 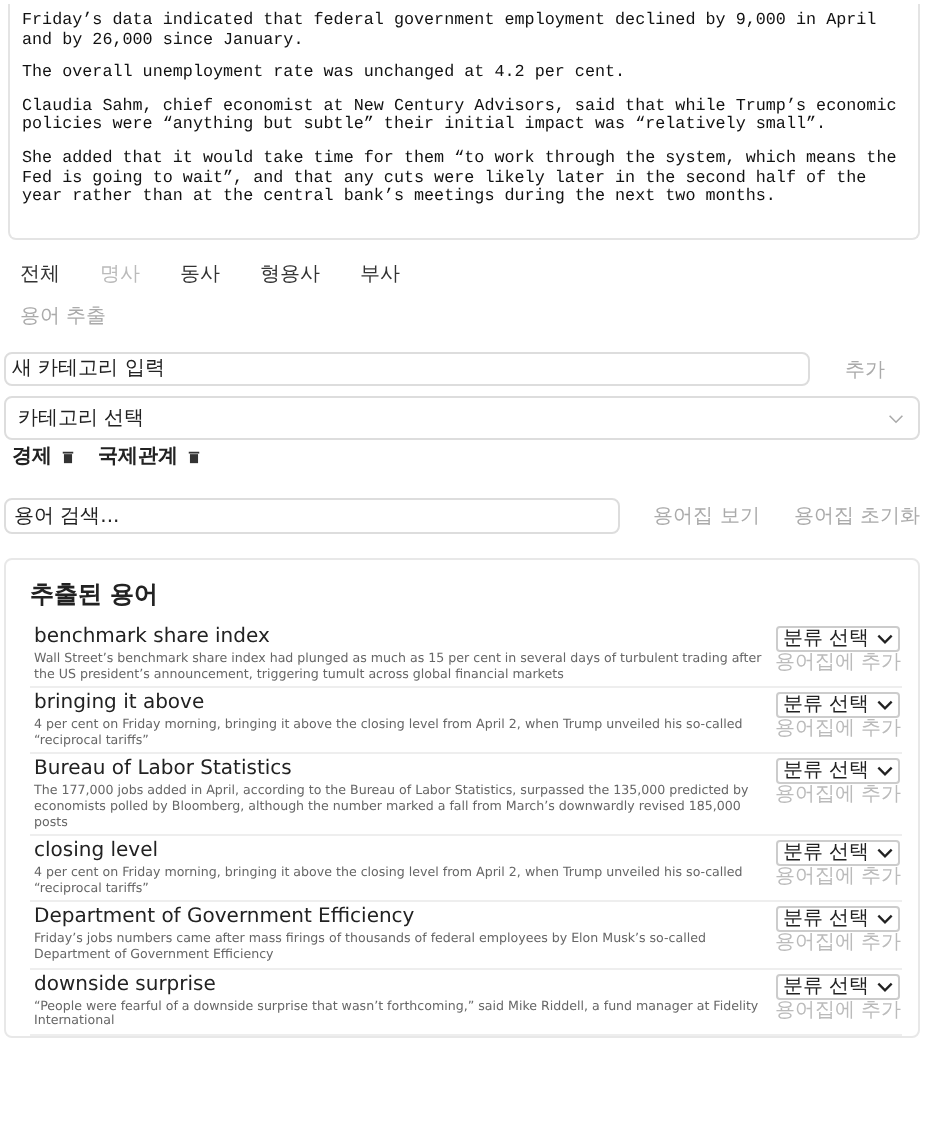 I want to click on category-label: 국제관계, so click(x=138, y=457).